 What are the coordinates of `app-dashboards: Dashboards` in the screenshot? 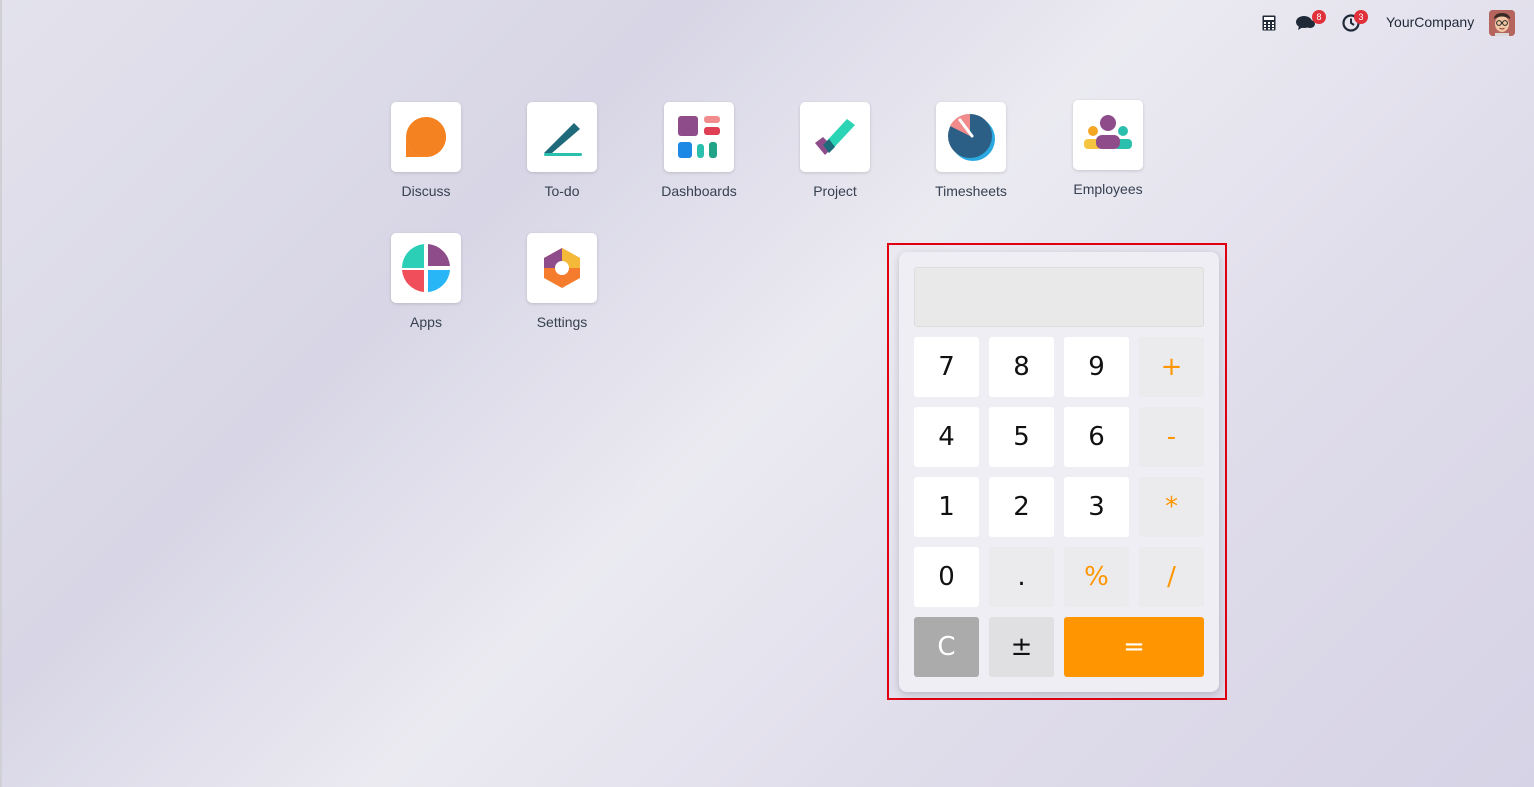 It's located at (699, 150).